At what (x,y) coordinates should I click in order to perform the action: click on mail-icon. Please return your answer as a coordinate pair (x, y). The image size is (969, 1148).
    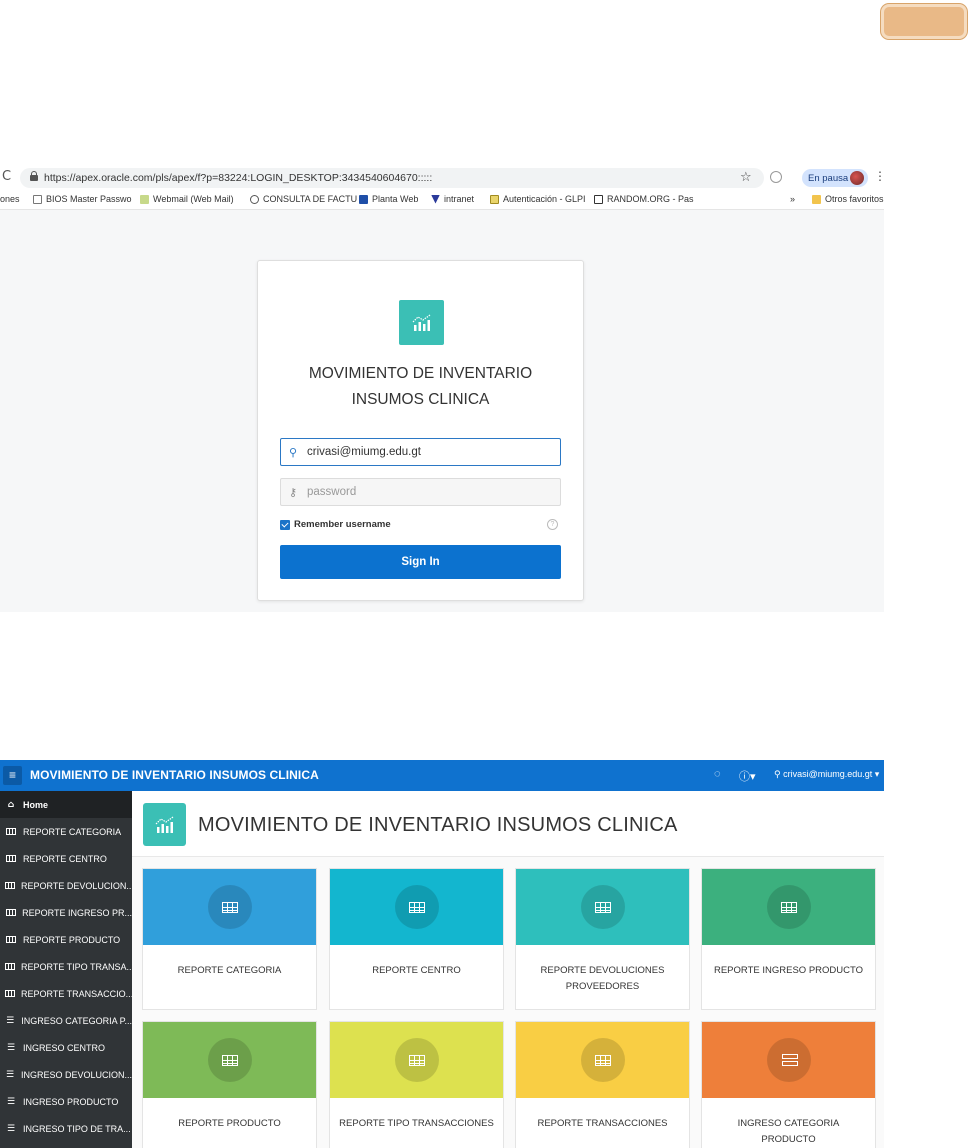
    Looking at the image, I should click on (144, 199).